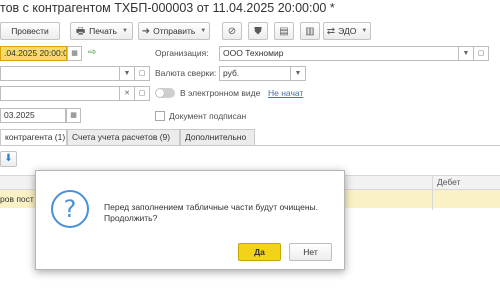  I want to click on attach-button: ⊘, so click(232, 31).